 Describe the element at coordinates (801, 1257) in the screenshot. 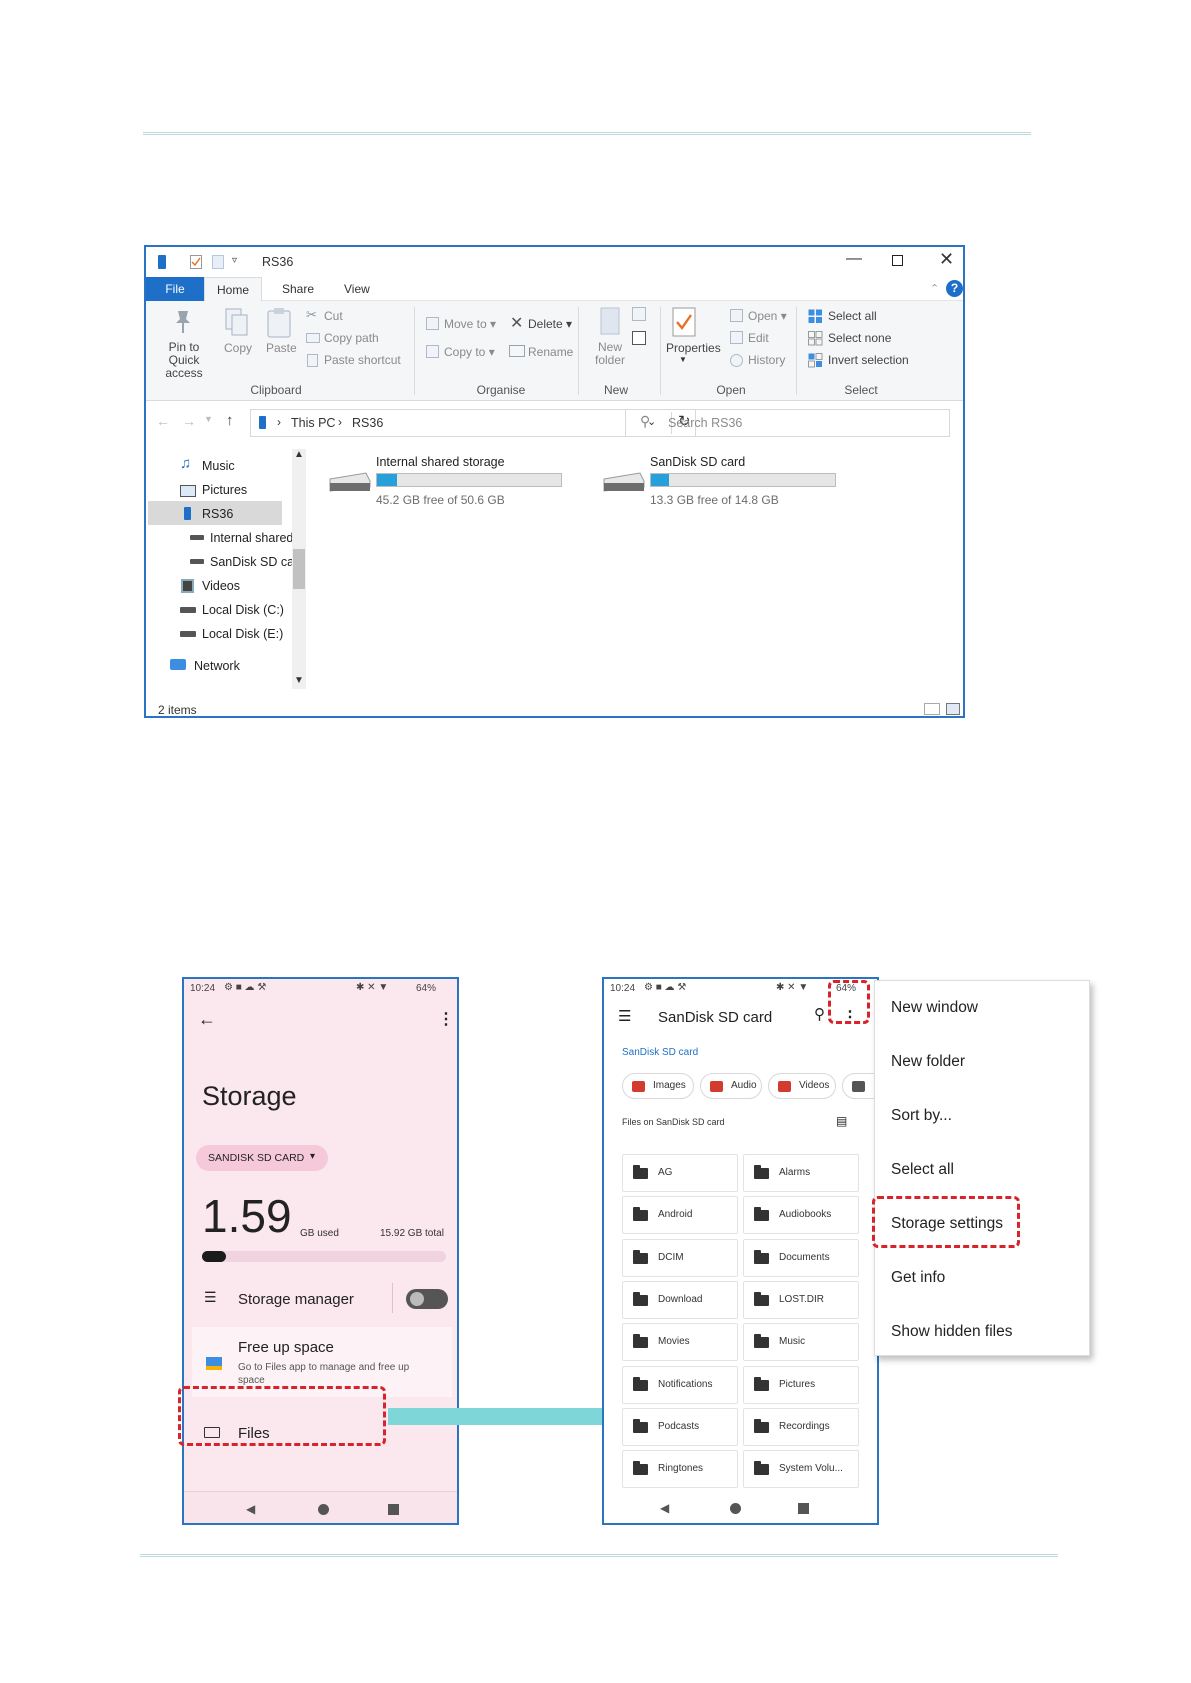

I see `folder-item: Documents` at that location.